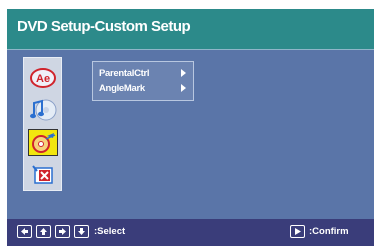 The width and height of the screenshot is (379, 252). Describe the element at coordinates (297, 231) in the screenshot. I see `play-confirm-icon` at that location.